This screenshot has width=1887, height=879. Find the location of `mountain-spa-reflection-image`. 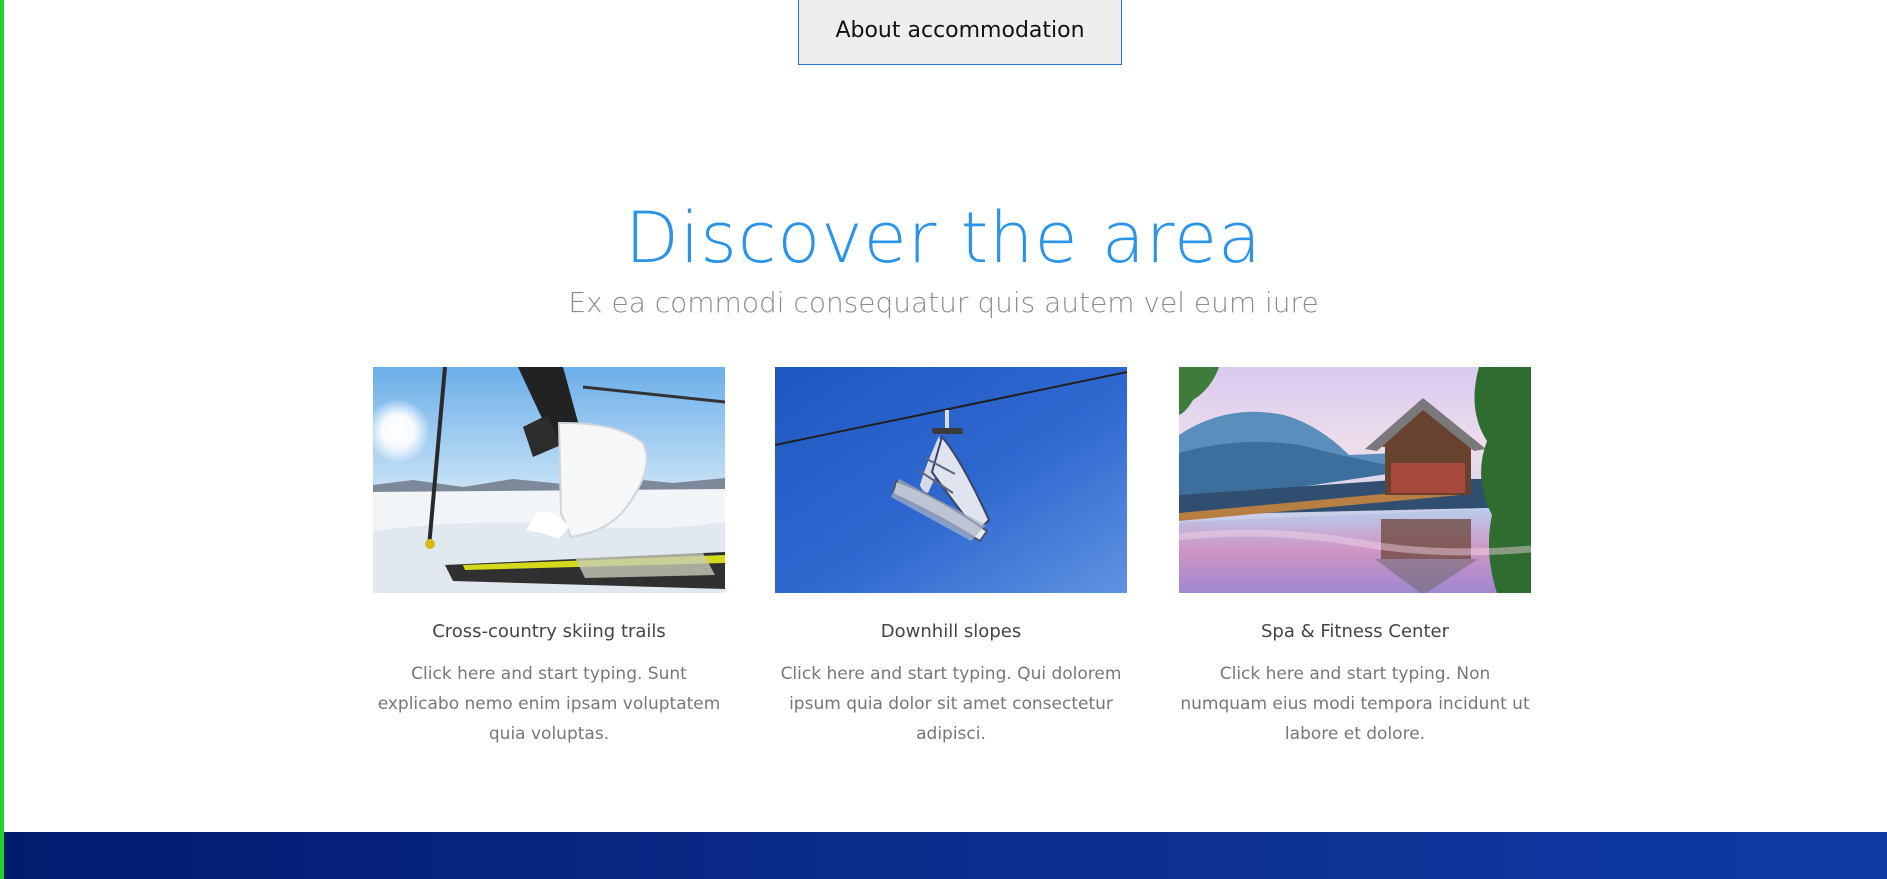

mountain-spa-reflection-image is located at coordinates (1355, 480).